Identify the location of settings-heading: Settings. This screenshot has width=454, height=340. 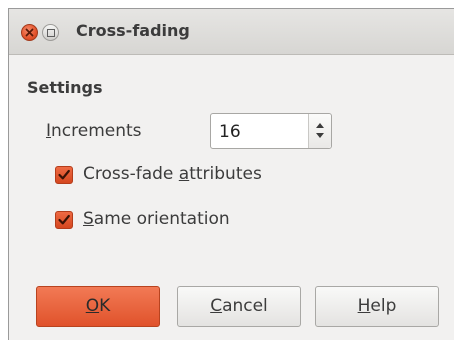
(65, 87).